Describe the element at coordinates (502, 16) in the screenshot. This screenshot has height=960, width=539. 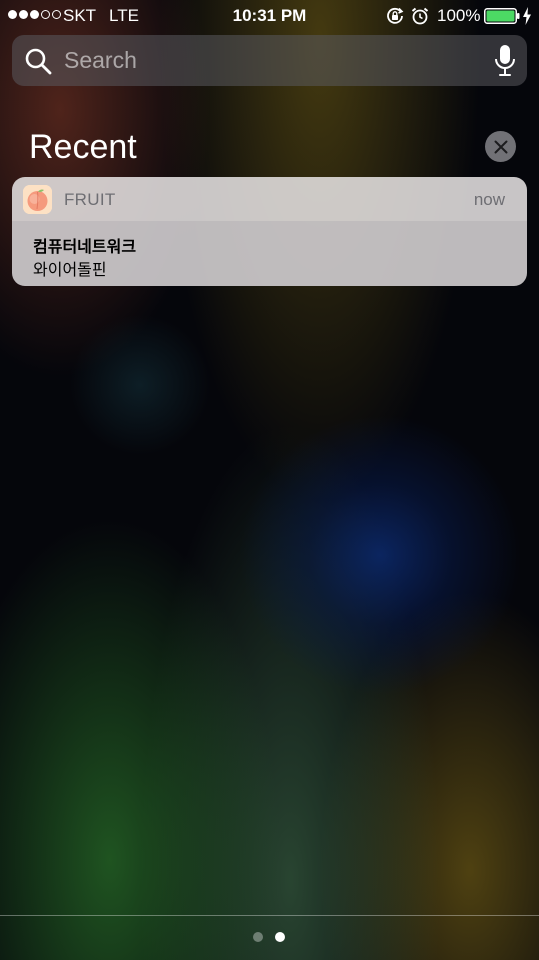
I see `battery-icon` at that location.